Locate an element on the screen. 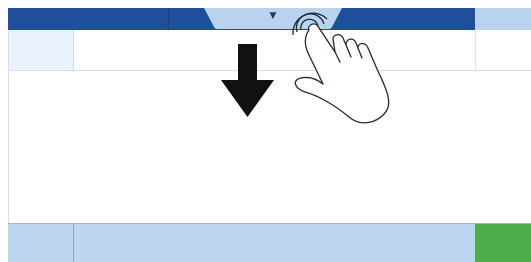 Image resolution: width=531 pixels, height=262 pixels. info-row-divider is located at coordinates (475, 50).